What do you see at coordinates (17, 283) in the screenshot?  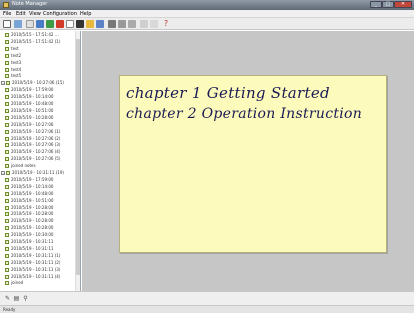 I see `tree-item-label: joined` at bounding box center [17, 283].